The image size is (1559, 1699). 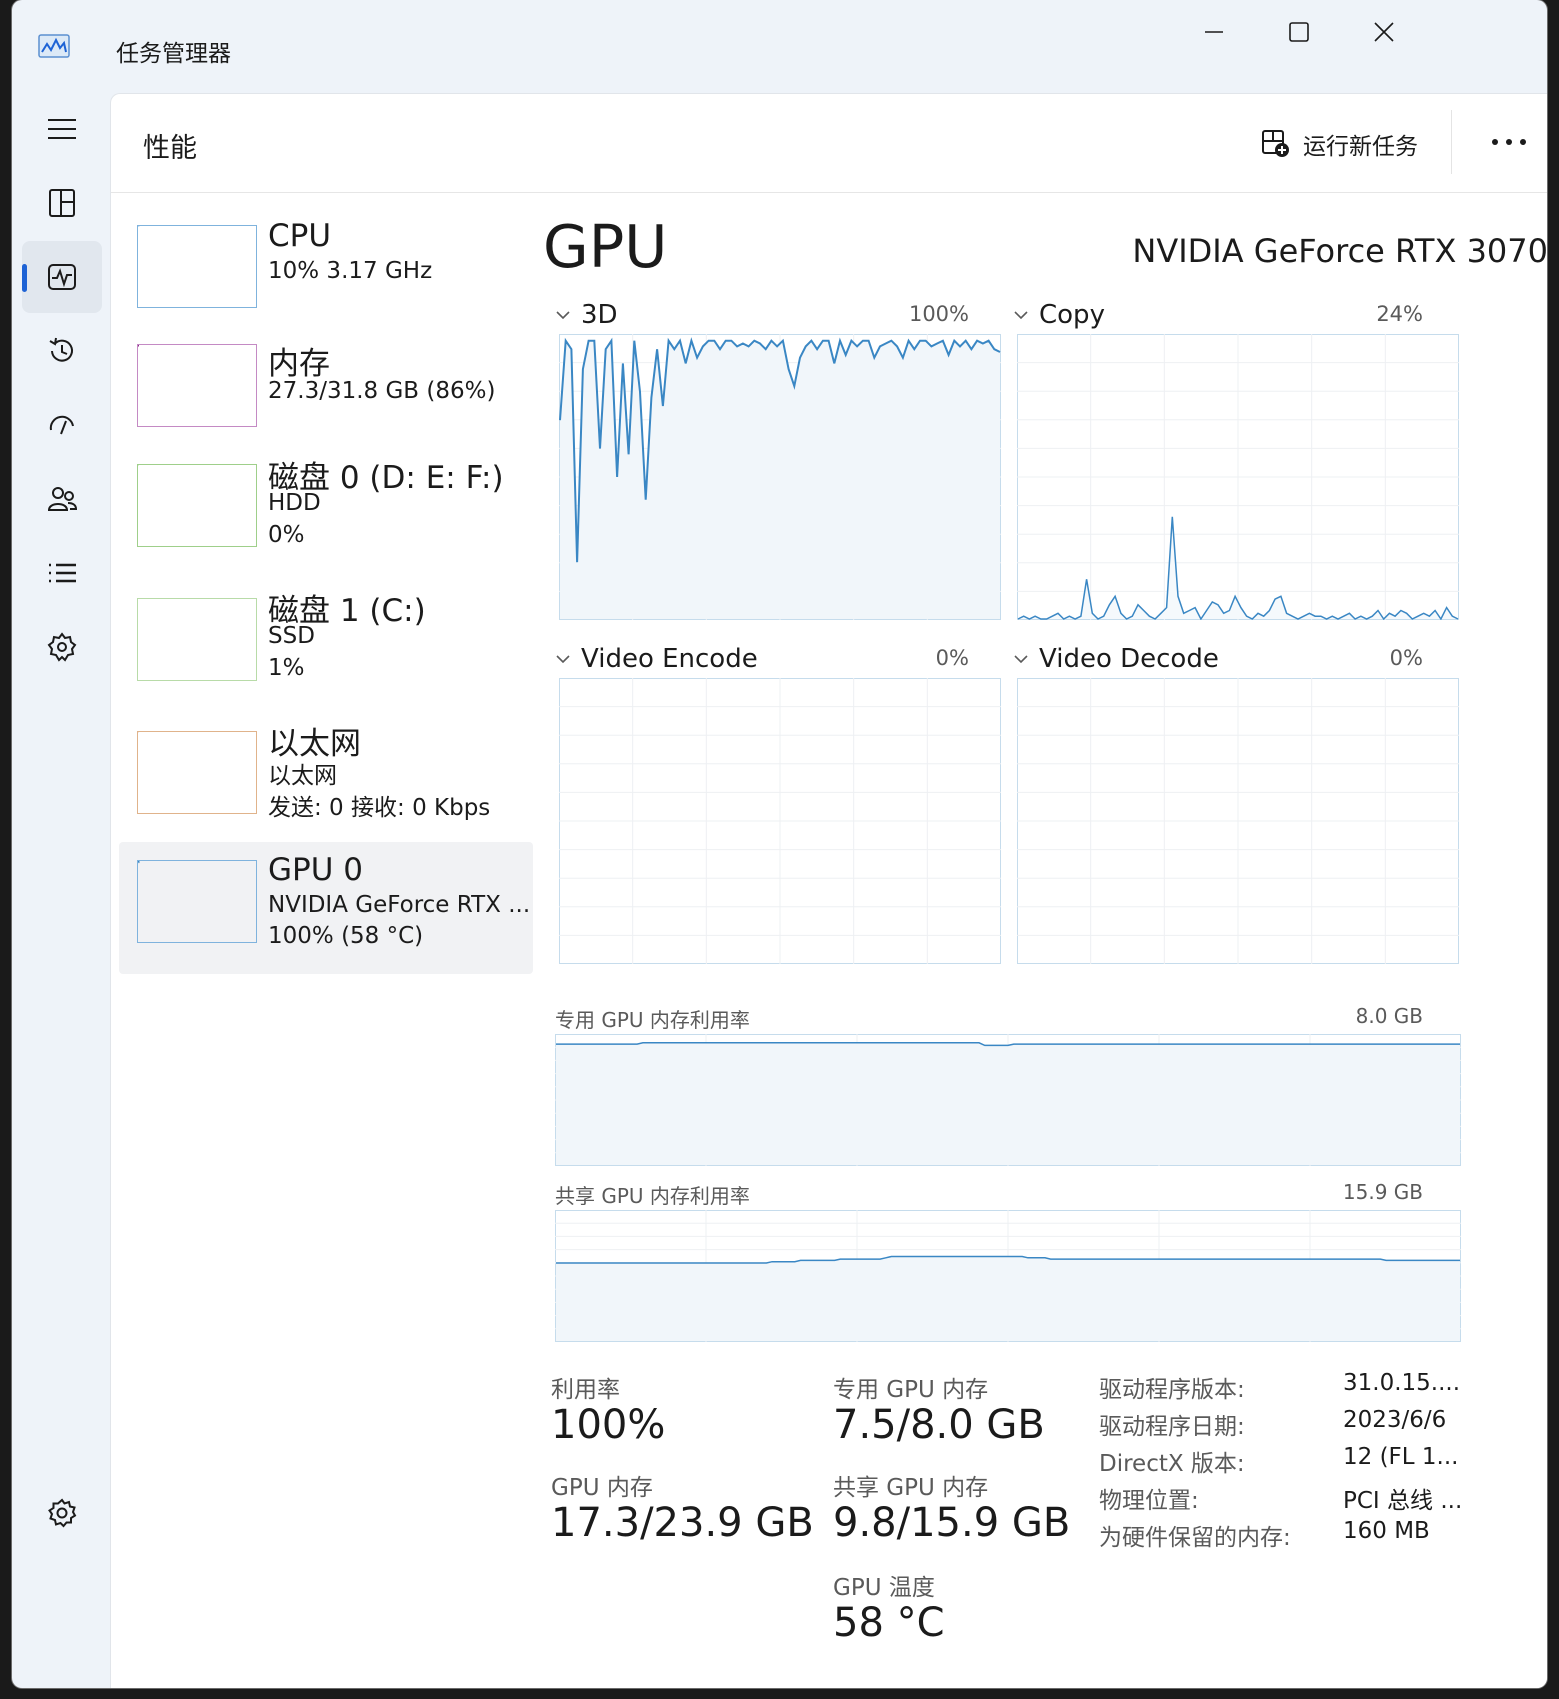 I want to click on gpu-video-decode-graph, so click(x=1238, y=821).